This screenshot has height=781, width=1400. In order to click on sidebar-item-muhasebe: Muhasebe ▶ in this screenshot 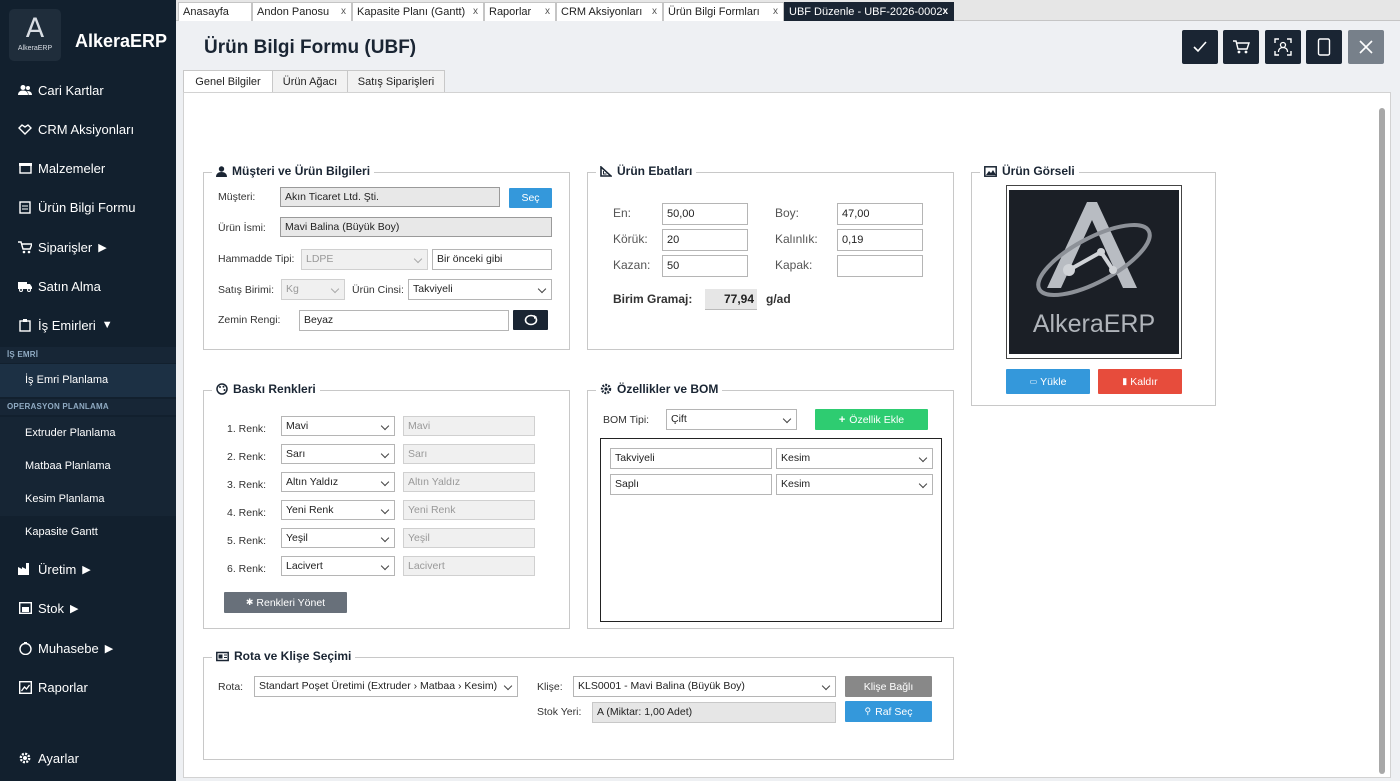, I will do `click(88, 648)`.